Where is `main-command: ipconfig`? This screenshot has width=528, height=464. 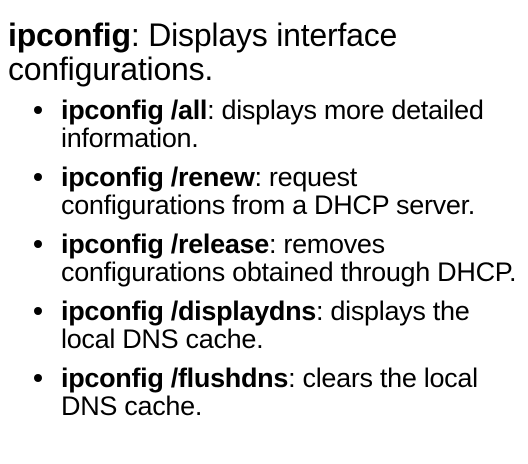
main-command: ipconfig is located at coordinates (69, 35).